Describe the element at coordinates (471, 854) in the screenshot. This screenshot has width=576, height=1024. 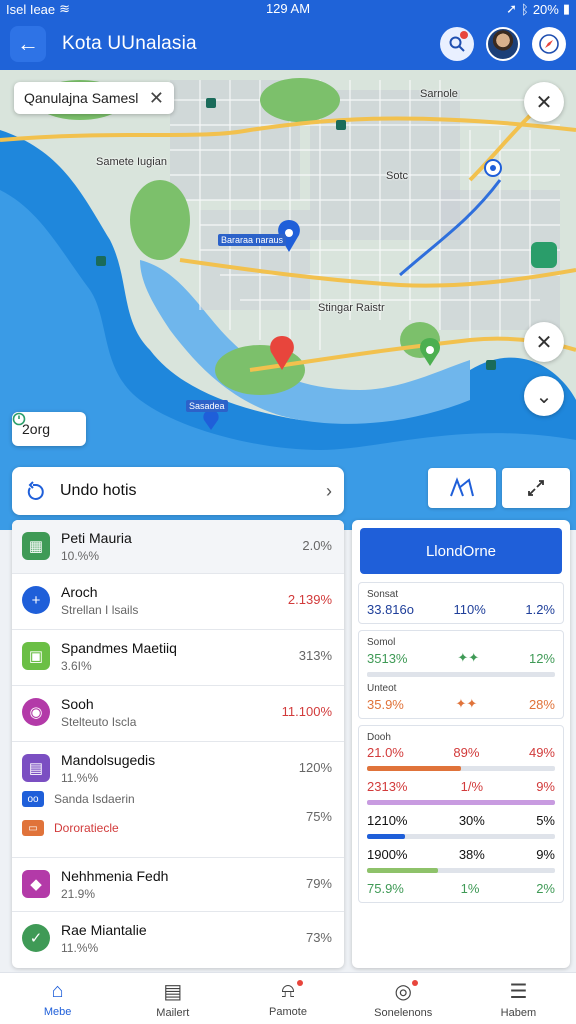
I see `stats-value-b: 38%` at that location.